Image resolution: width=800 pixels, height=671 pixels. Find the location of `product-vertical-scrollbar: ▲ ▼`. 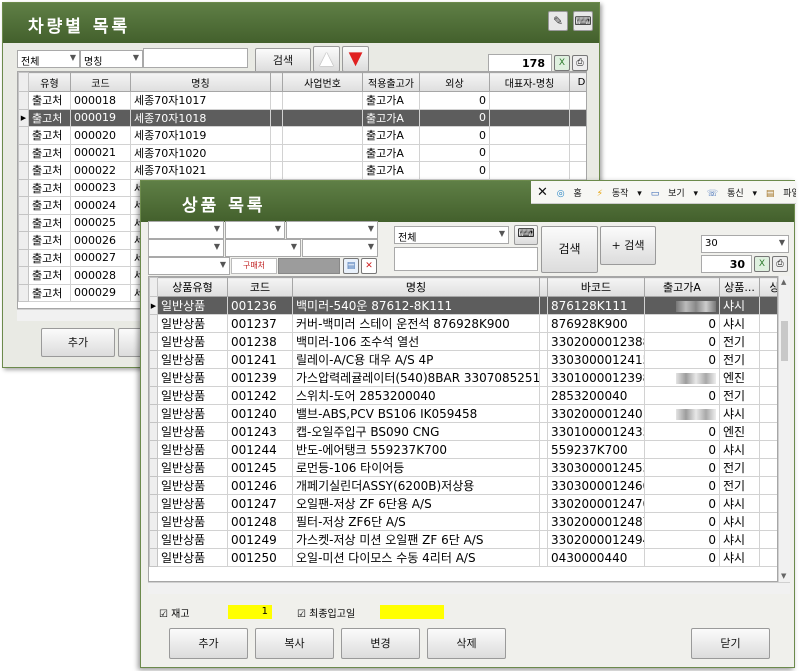

product-vertical-scrollbar: ▲ ▼ is located at coordinates (784, 429).